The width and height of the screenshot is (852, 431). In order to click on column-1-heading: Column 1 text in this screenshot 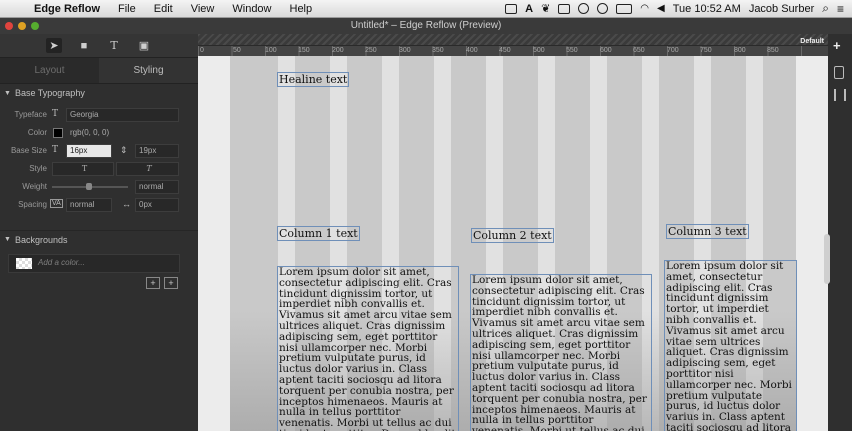, I will do `click(318, 233)`.